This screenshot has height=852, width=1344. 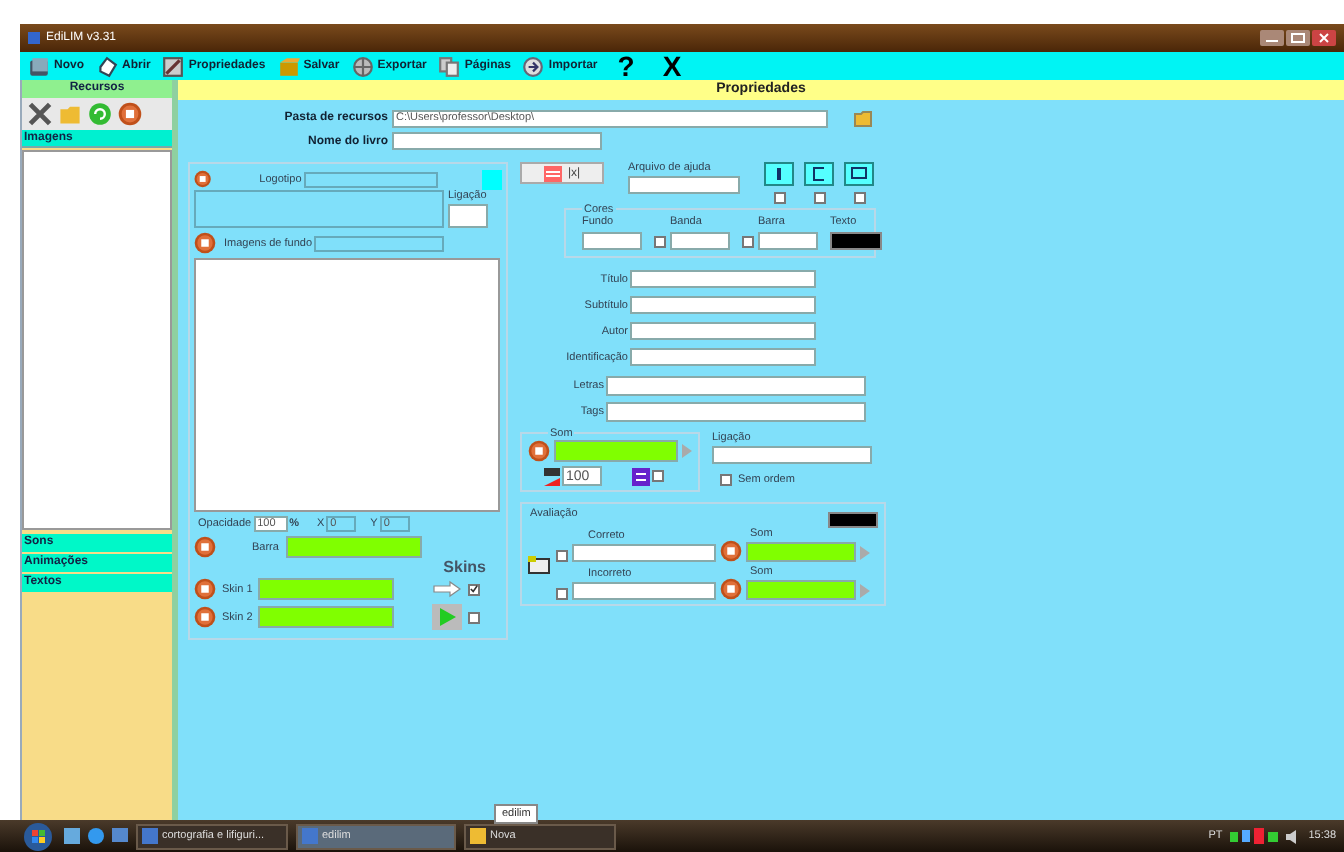 What do you see at coordinates (288, 66) in the screenshot?
I see `box-icon` at bounding box center [288, 66].